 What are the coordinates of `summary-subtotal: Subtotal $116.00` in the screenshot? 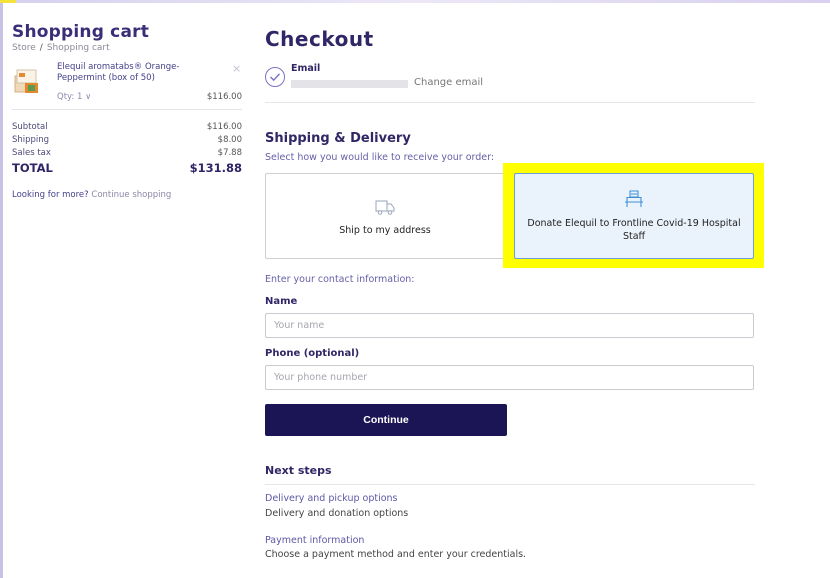 It's located at (127, 126).